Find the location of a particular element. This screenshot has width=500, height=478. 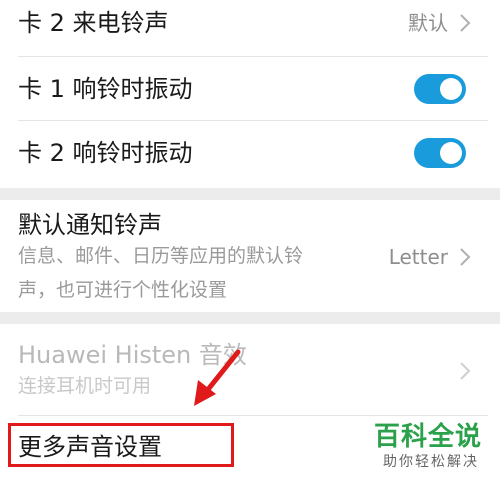

watermark-title: 百科全说 is located at coordinates (428, 437).